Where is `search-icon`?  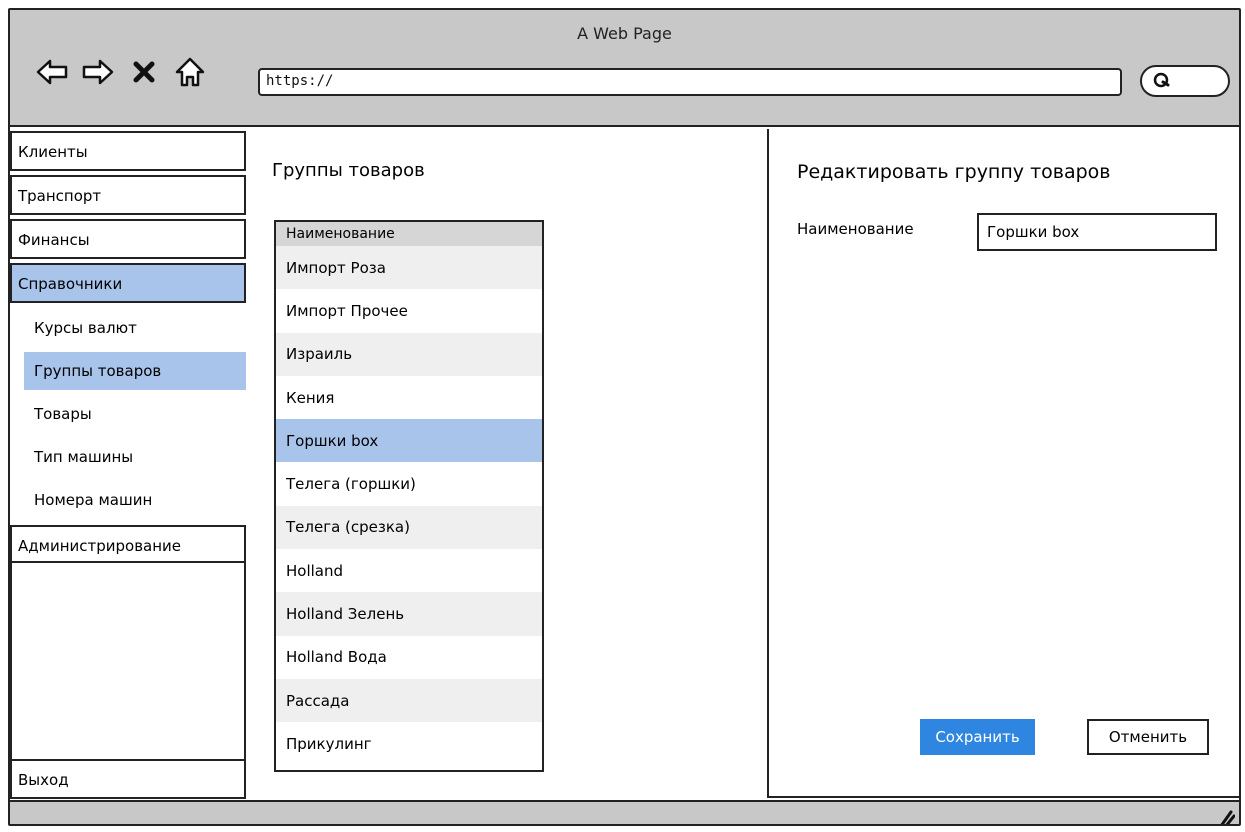 search-icon is located at coordinates (1161, 80).